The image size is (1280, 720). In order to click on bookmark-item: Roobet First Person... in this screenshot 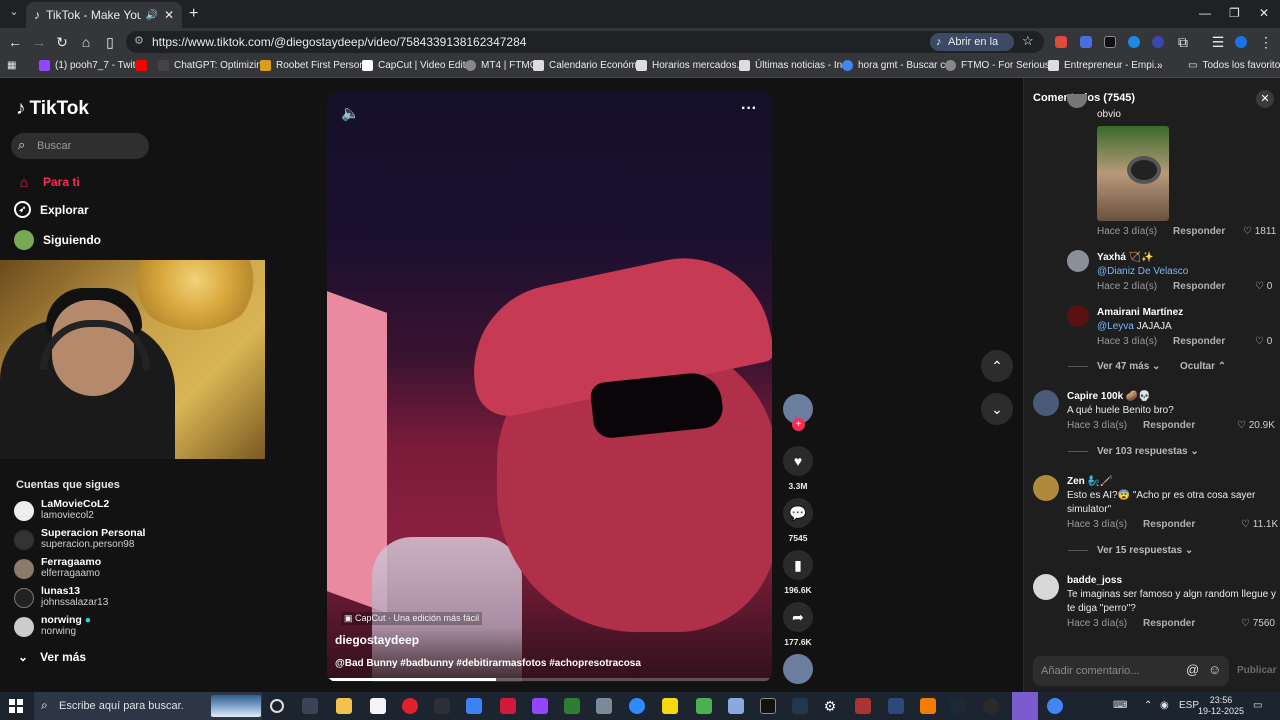, I will do `click(316, 65)`.